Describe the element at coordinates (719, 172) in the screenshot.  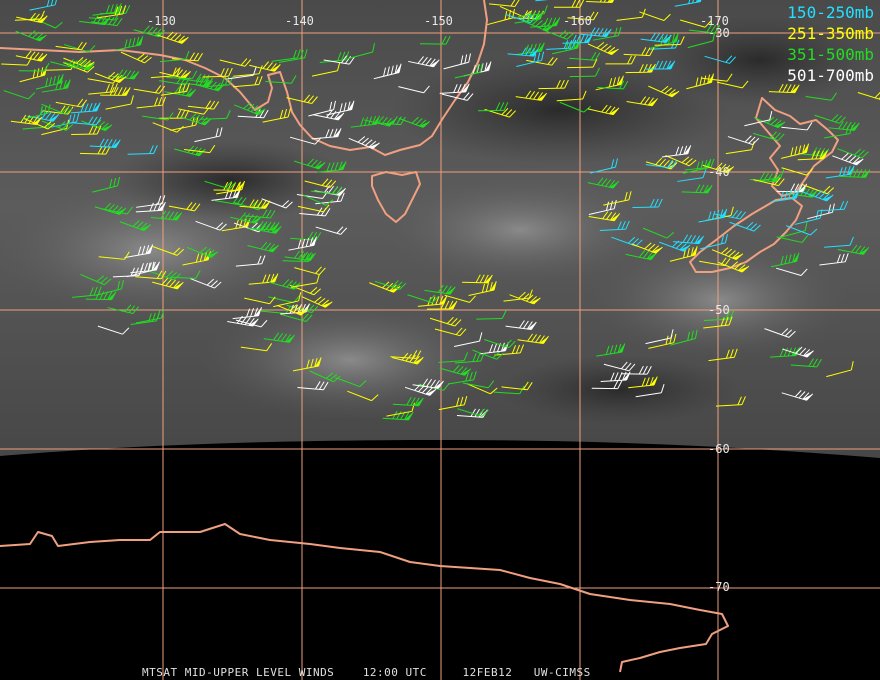
I see `lat-label: -40` at that location.